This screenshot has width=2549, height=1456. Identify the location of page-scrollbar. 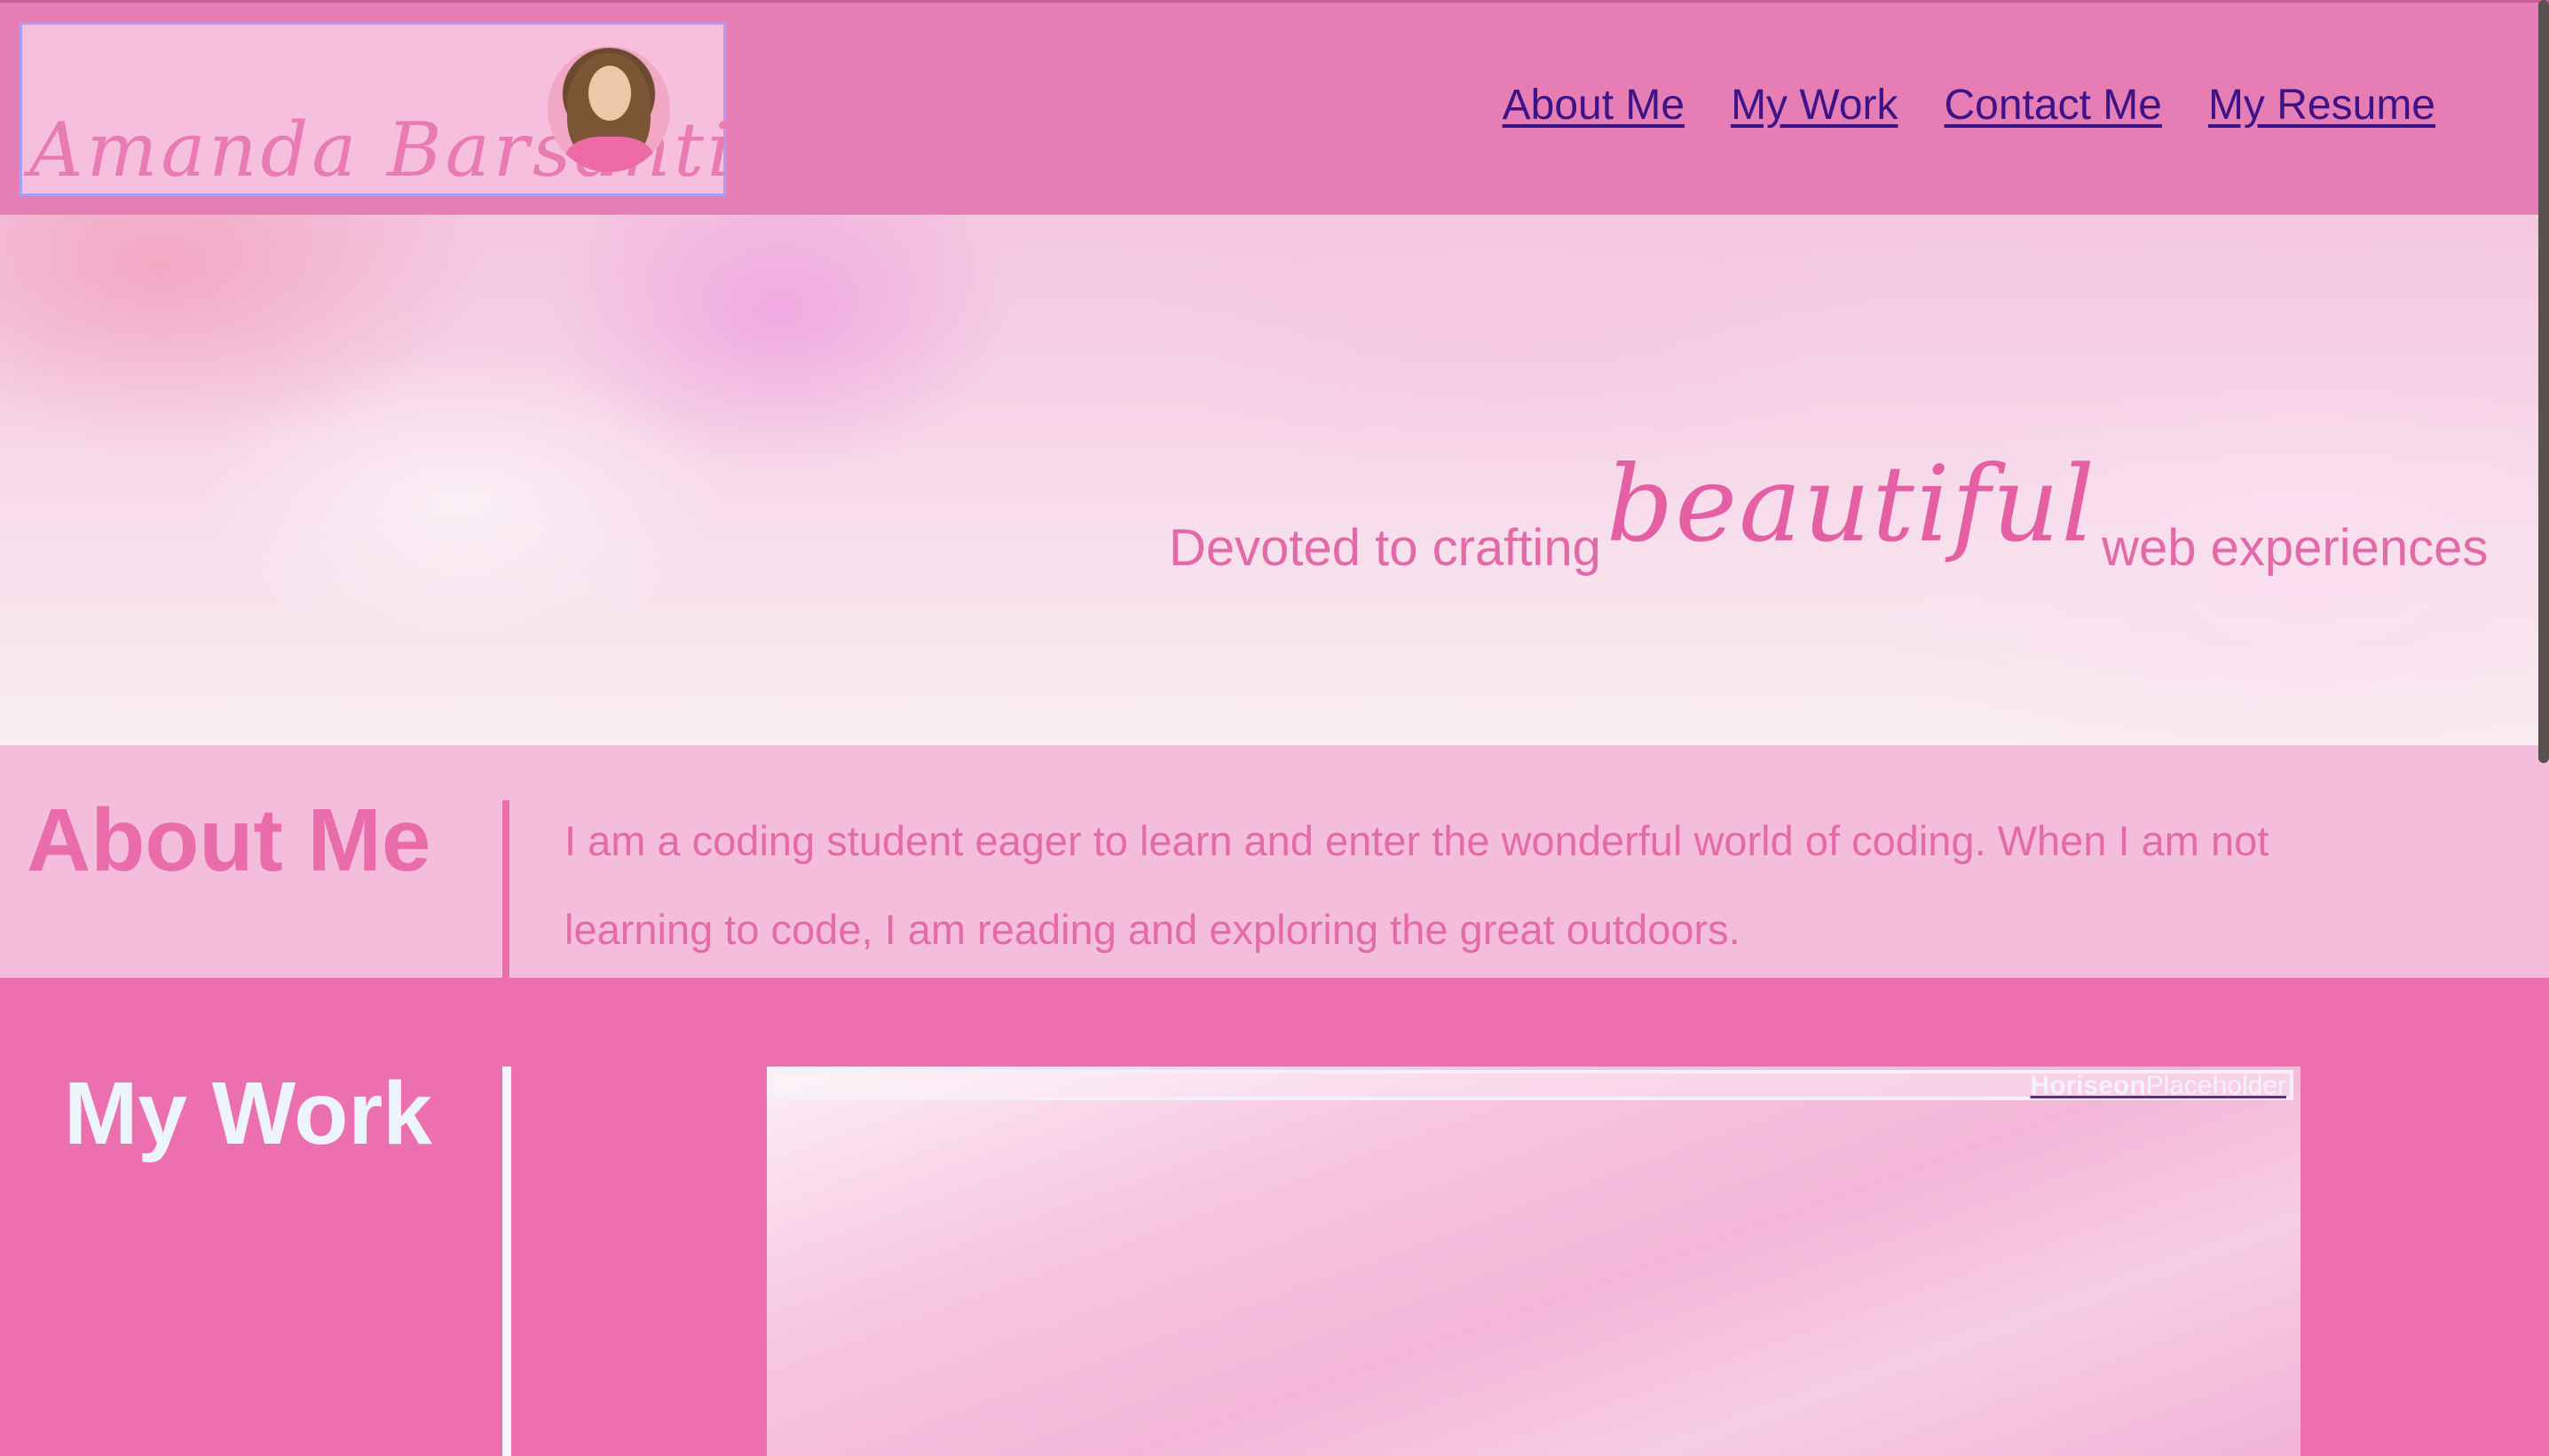
(2544, 381).